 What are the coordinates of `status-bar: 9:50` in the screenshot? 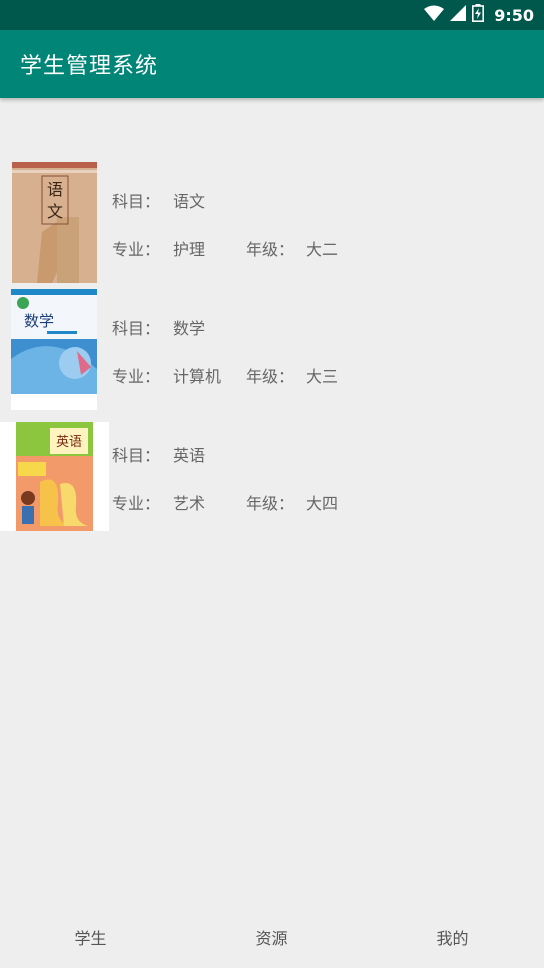 It's located at (272, 15).